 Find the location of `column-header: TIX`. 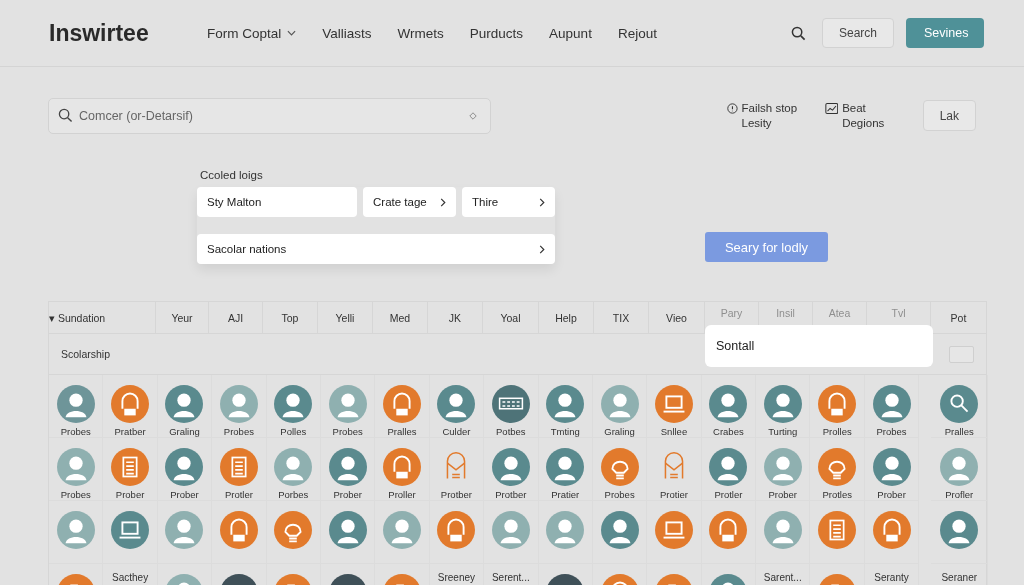

column-header: TIX is located at coordinates (621, 317).